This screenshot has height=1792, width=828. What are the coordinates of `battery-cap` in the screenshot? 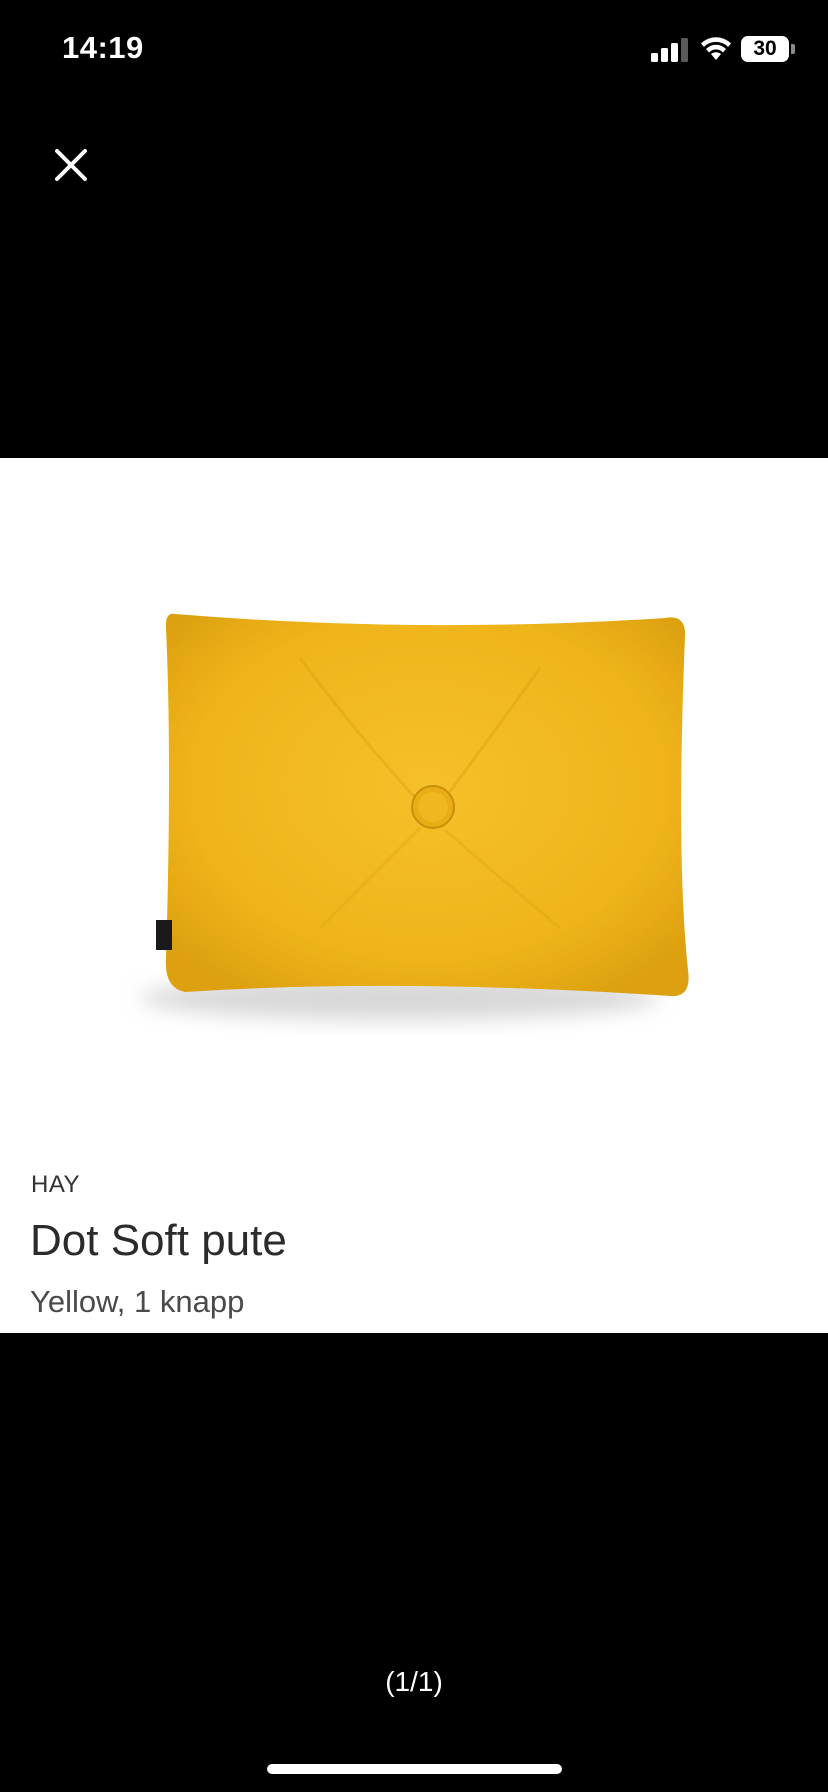 It's located at (793, 49).